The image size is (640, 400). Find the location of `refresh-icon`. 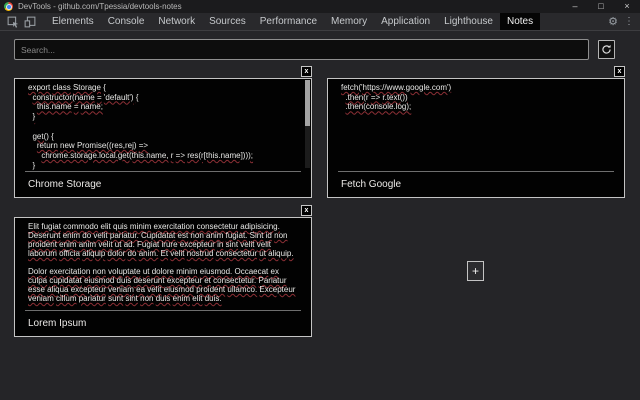

refresh-icon is located at coordinates (606, 49).